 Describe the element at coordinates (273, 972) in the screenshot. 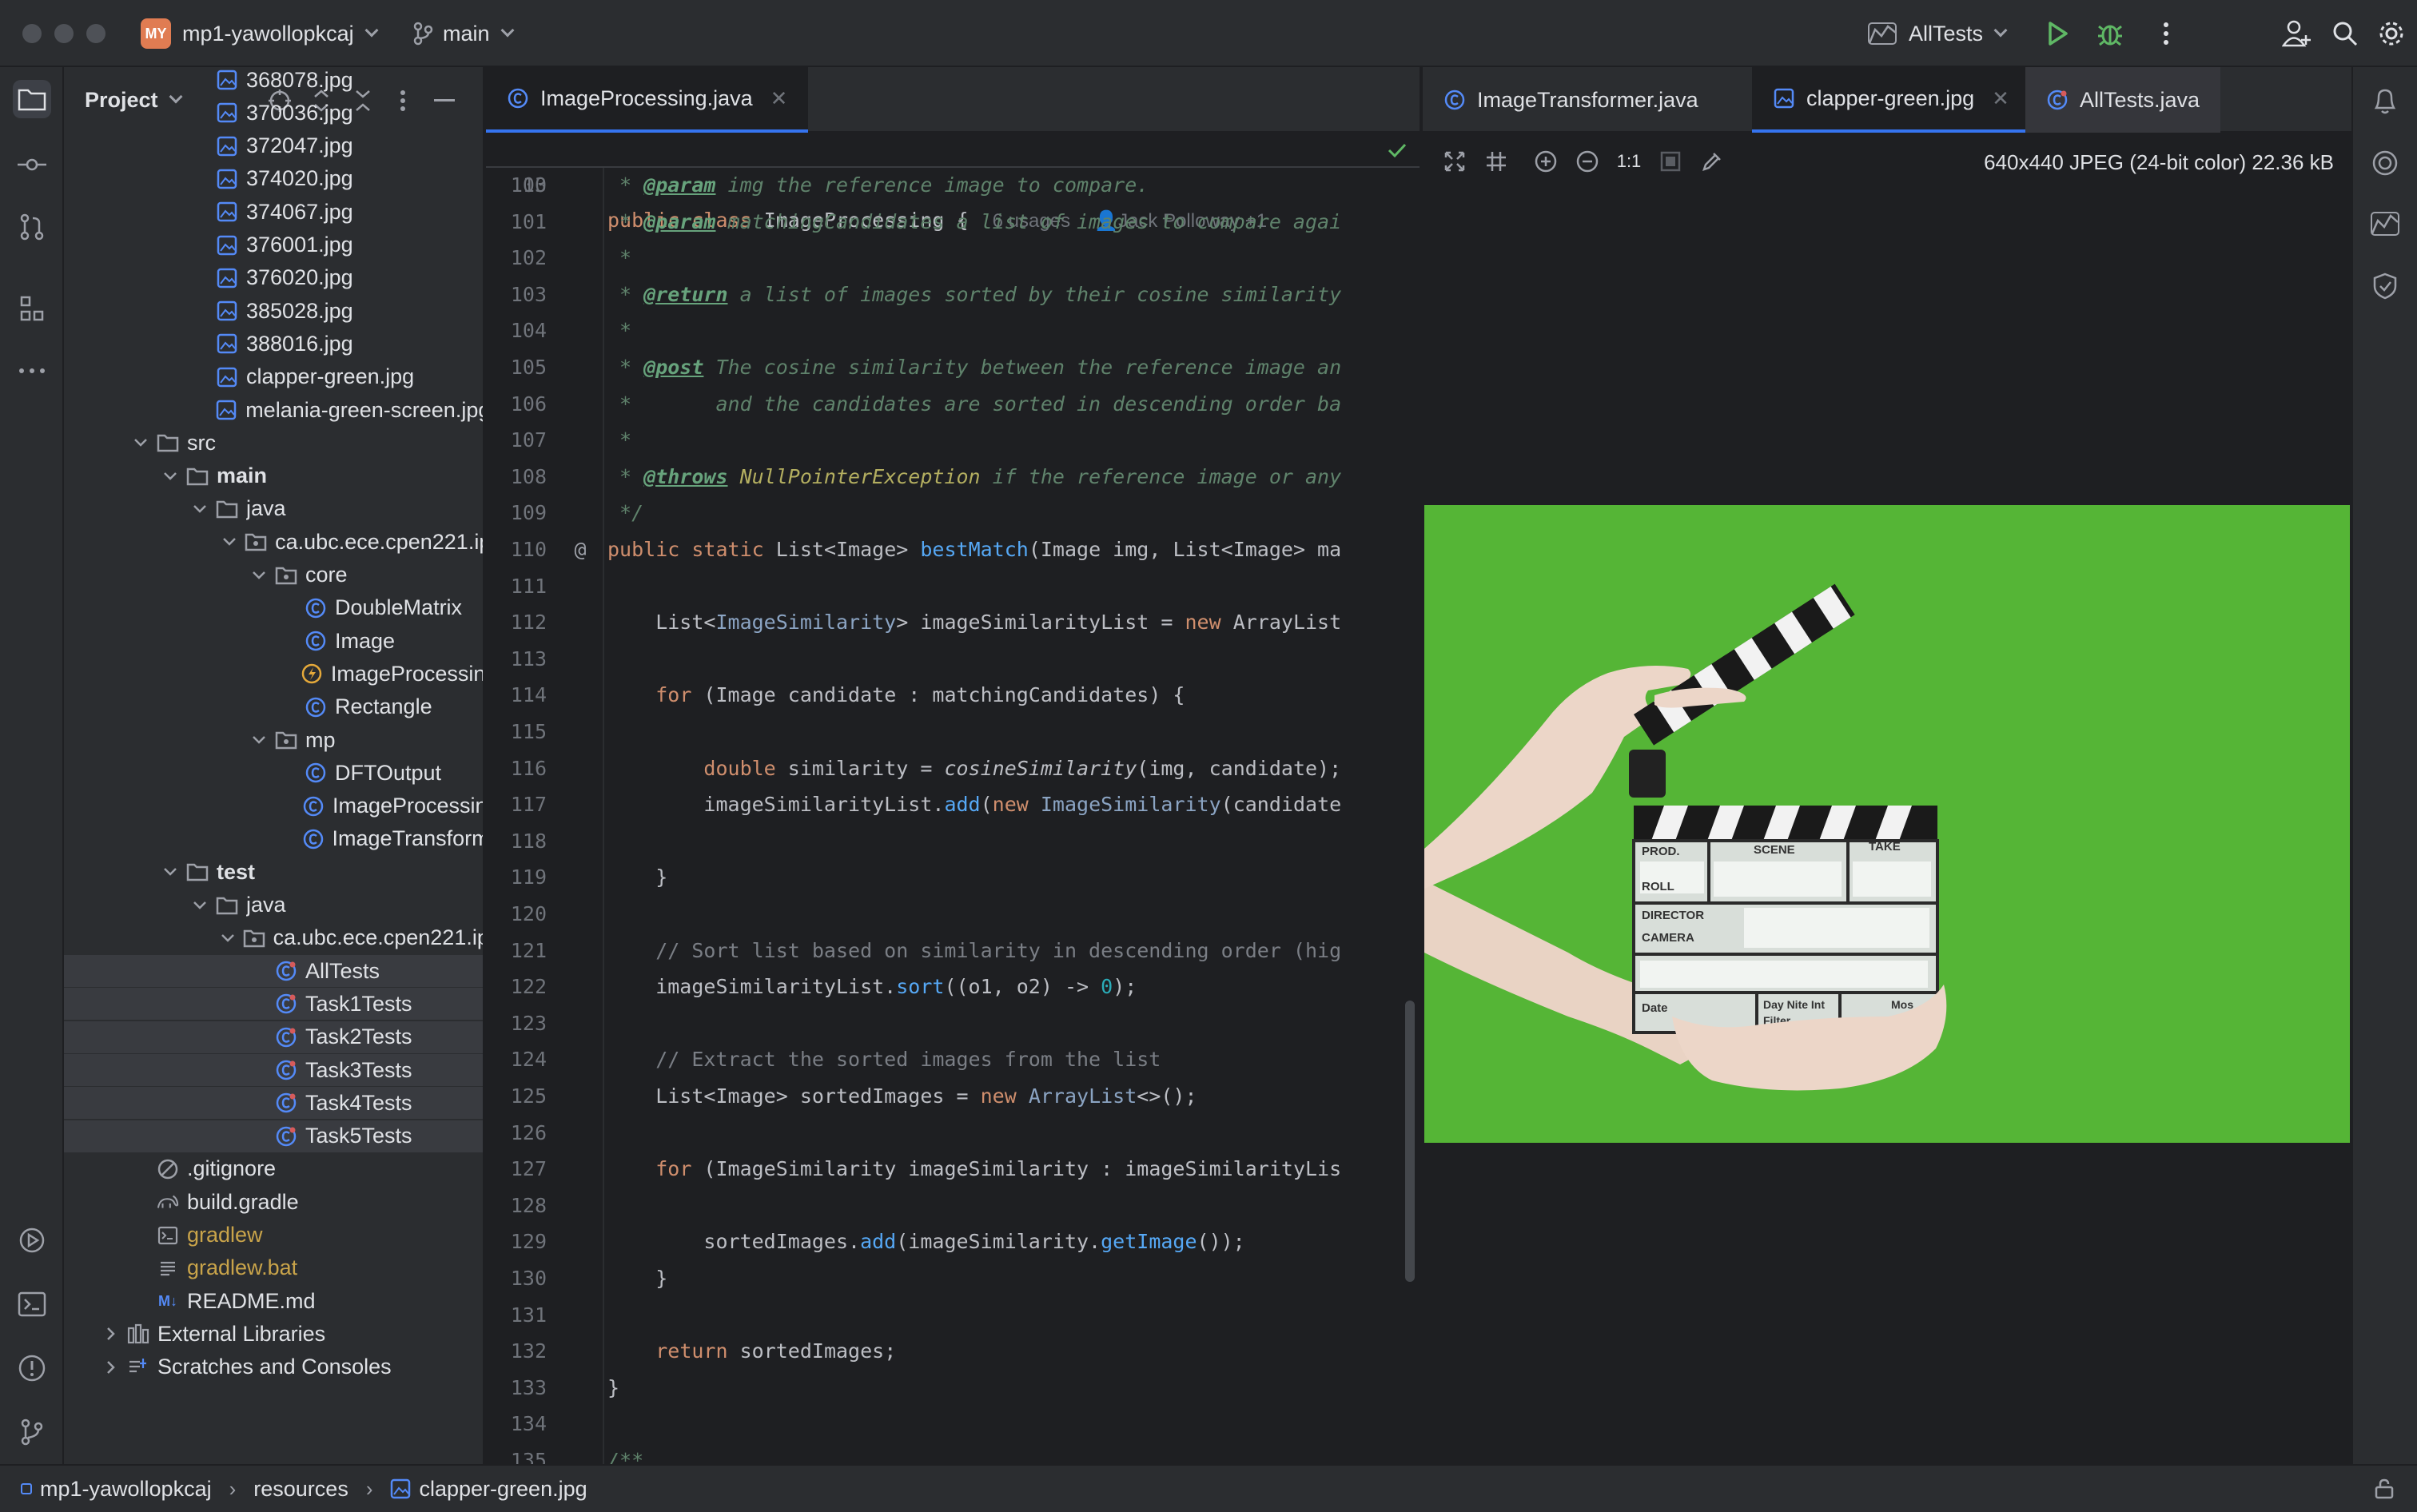

I see `tree-row-test: AllTests` at that location.